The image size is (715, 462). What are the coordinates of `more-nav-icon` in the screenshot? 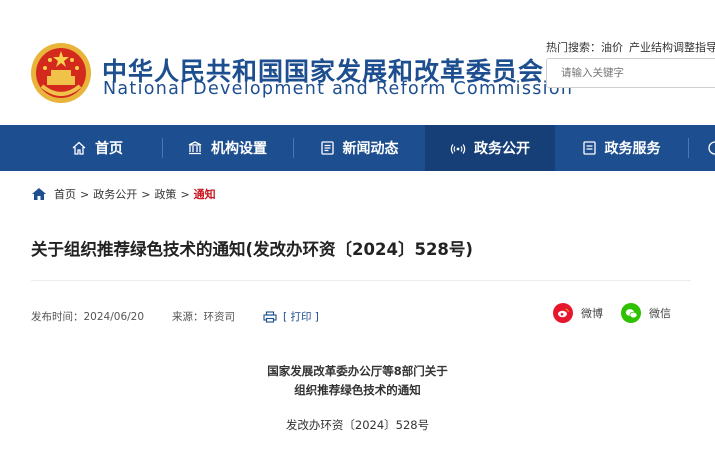 It's located at (710, 148).